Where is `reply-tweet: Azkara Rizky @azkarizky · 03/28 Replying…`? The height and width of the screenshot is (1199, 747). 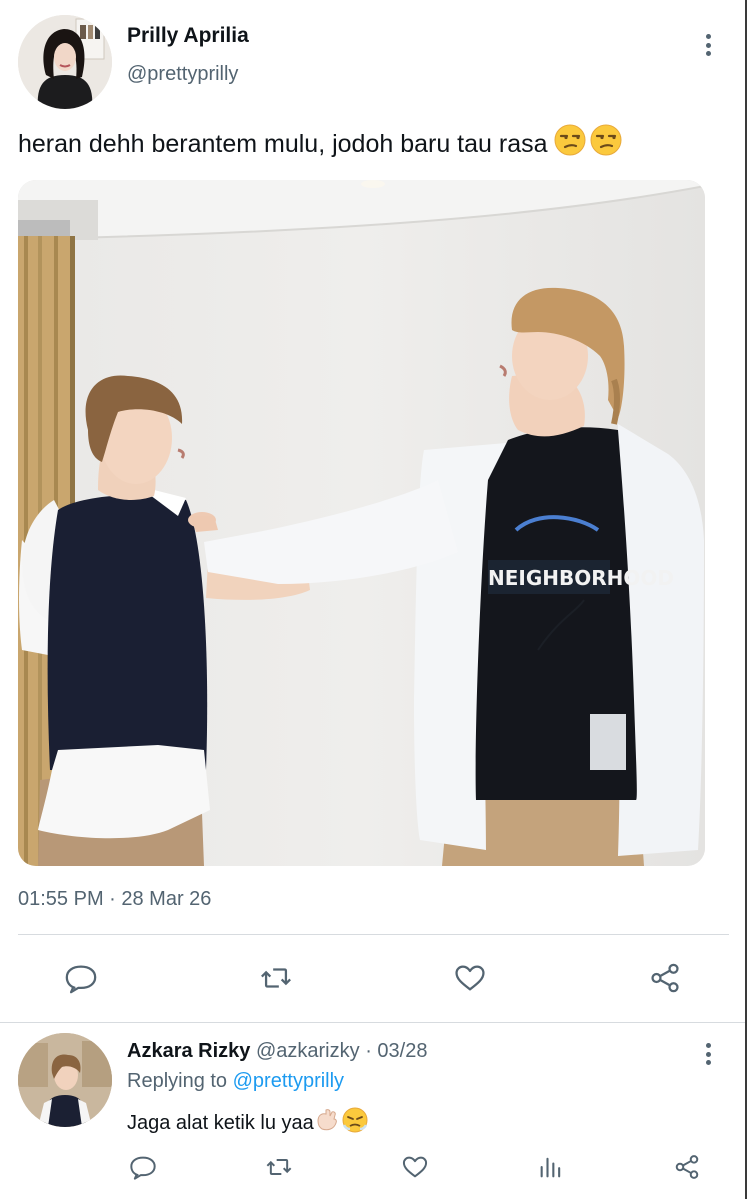
reply-tweet: Azkara Rizky @azkarizky · 03/28 Replying… is located at coordinates (373, 1111).